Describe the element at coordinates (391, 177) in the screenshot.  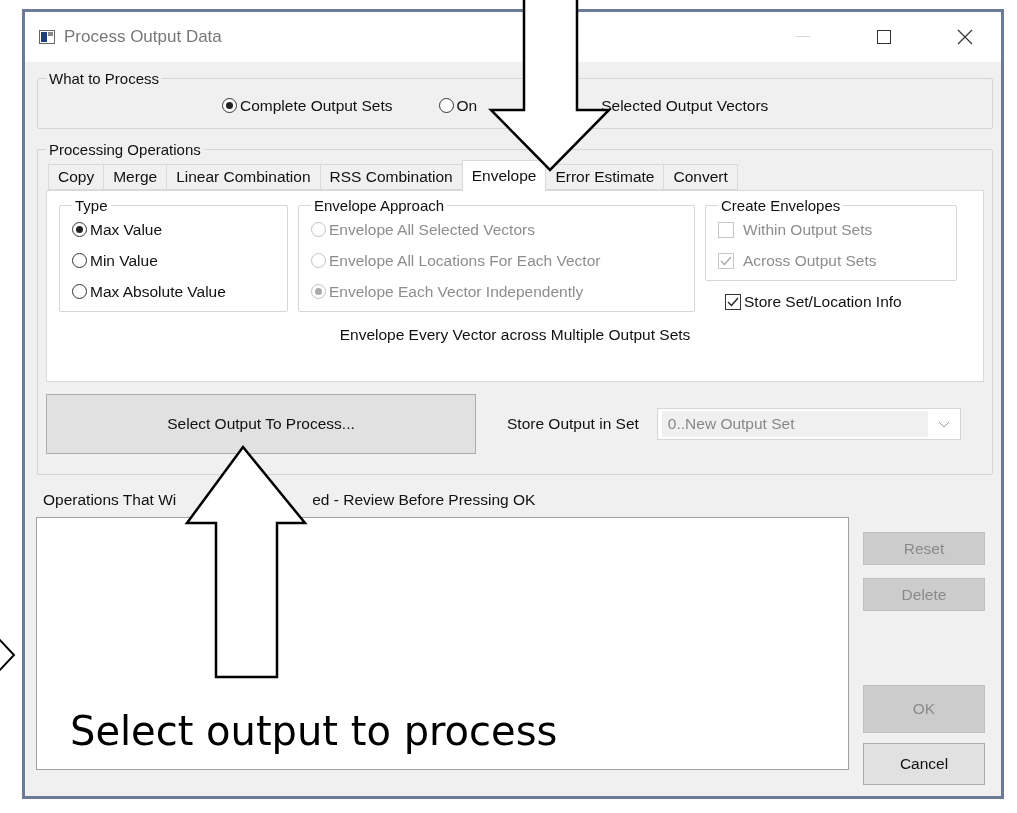
I see `tab: RSS Combination` at that location.